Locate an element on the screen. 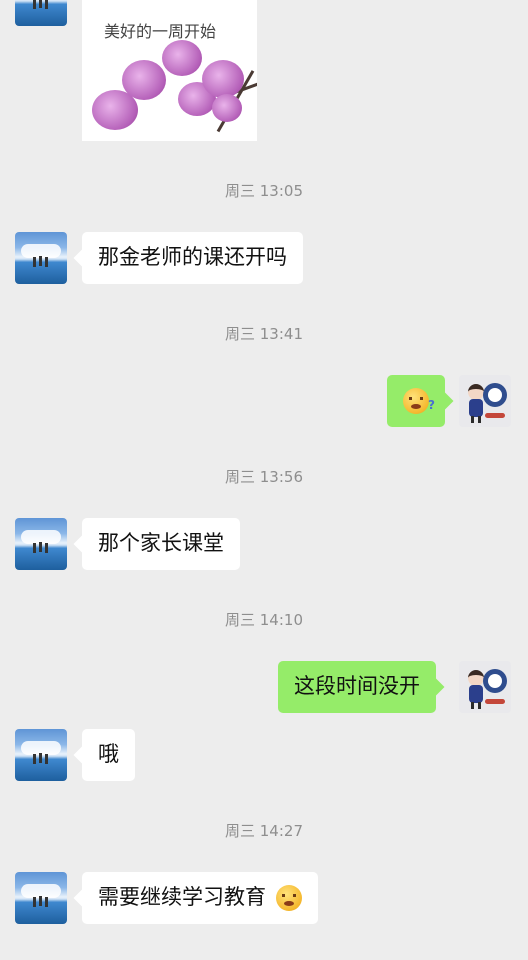 This screenshot has width=528, height=960. message-text: 需要继续学习教育 is located at coordinates (182, 897).